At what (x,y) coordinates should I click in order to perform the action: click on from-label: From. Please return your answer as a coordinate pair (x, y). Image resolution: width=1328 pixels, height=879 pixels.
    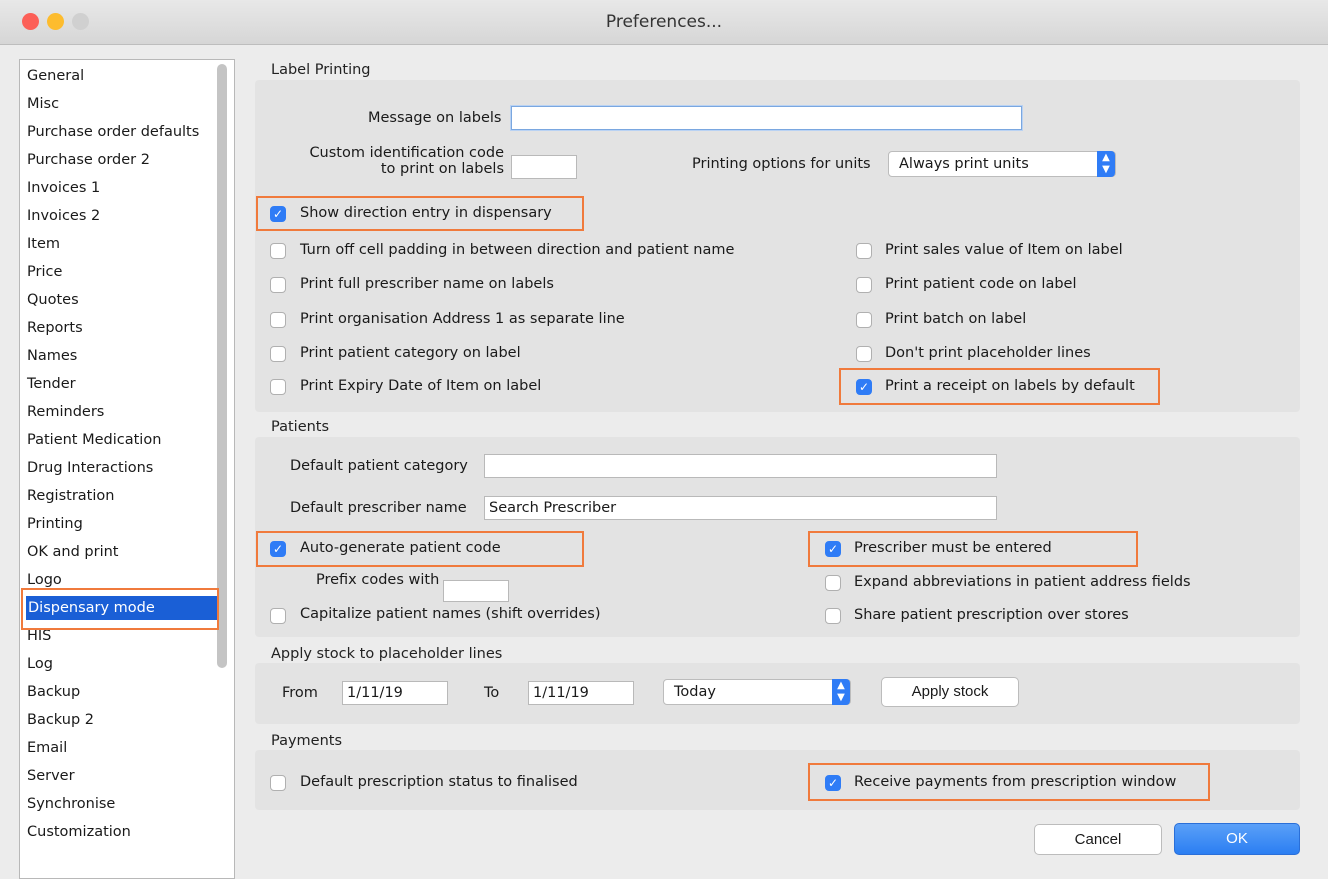
    Looking at the image, I should click on (300, 693).